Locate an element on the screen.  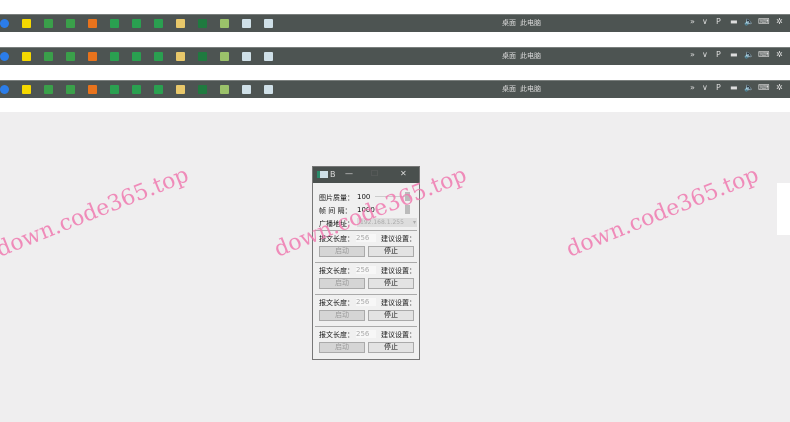
title-bar: B — ☐ ✕ is located at coordinates (366, 175).